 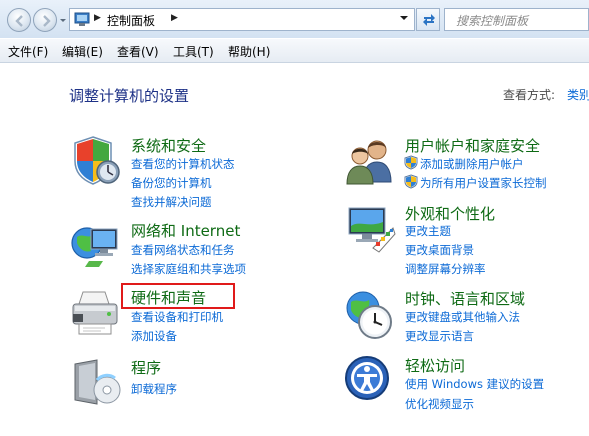 What do you see at coordinates (154, 389) in the screenshot?
I see `link-uninstall-program: 卸载程序` at bounding box center [154, 389].